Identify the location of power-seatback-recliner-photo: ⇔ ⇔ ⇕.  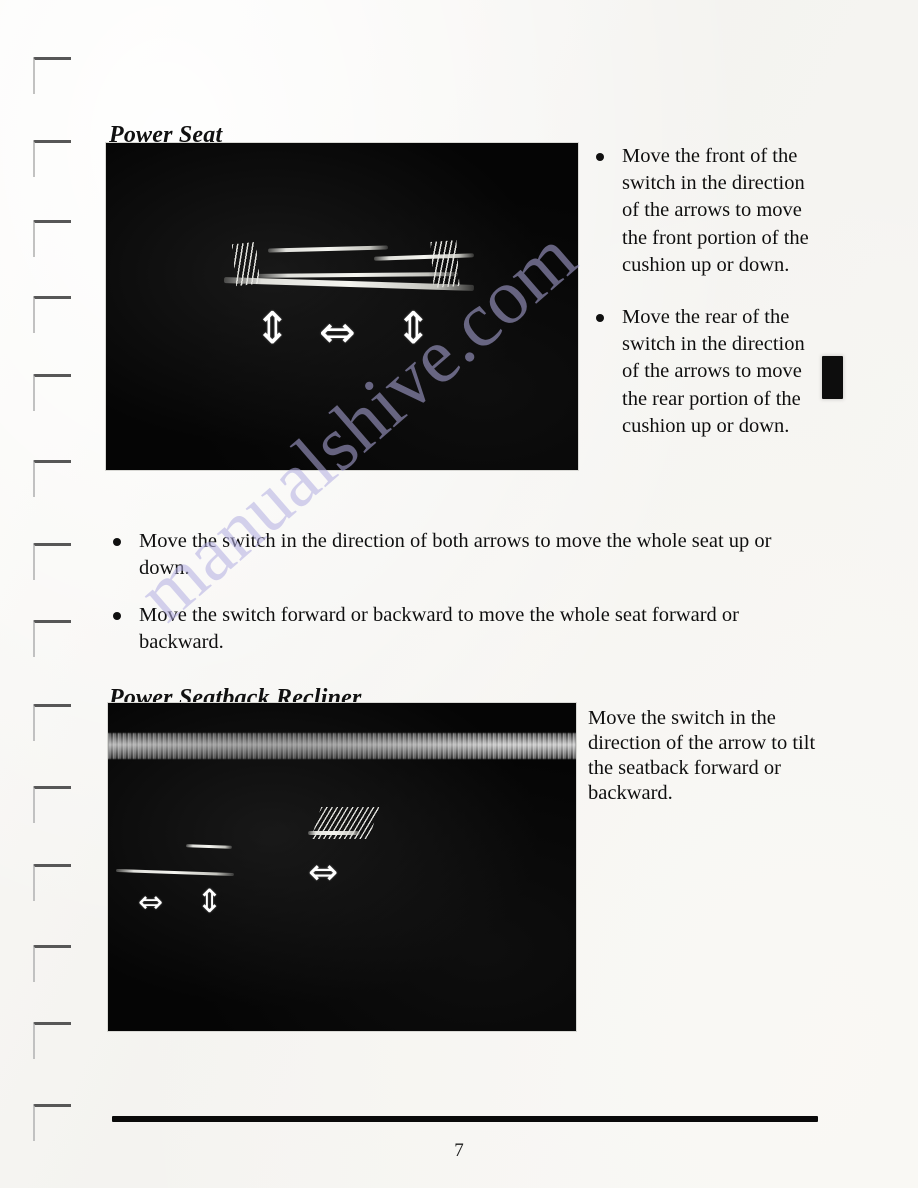
(342, 867).